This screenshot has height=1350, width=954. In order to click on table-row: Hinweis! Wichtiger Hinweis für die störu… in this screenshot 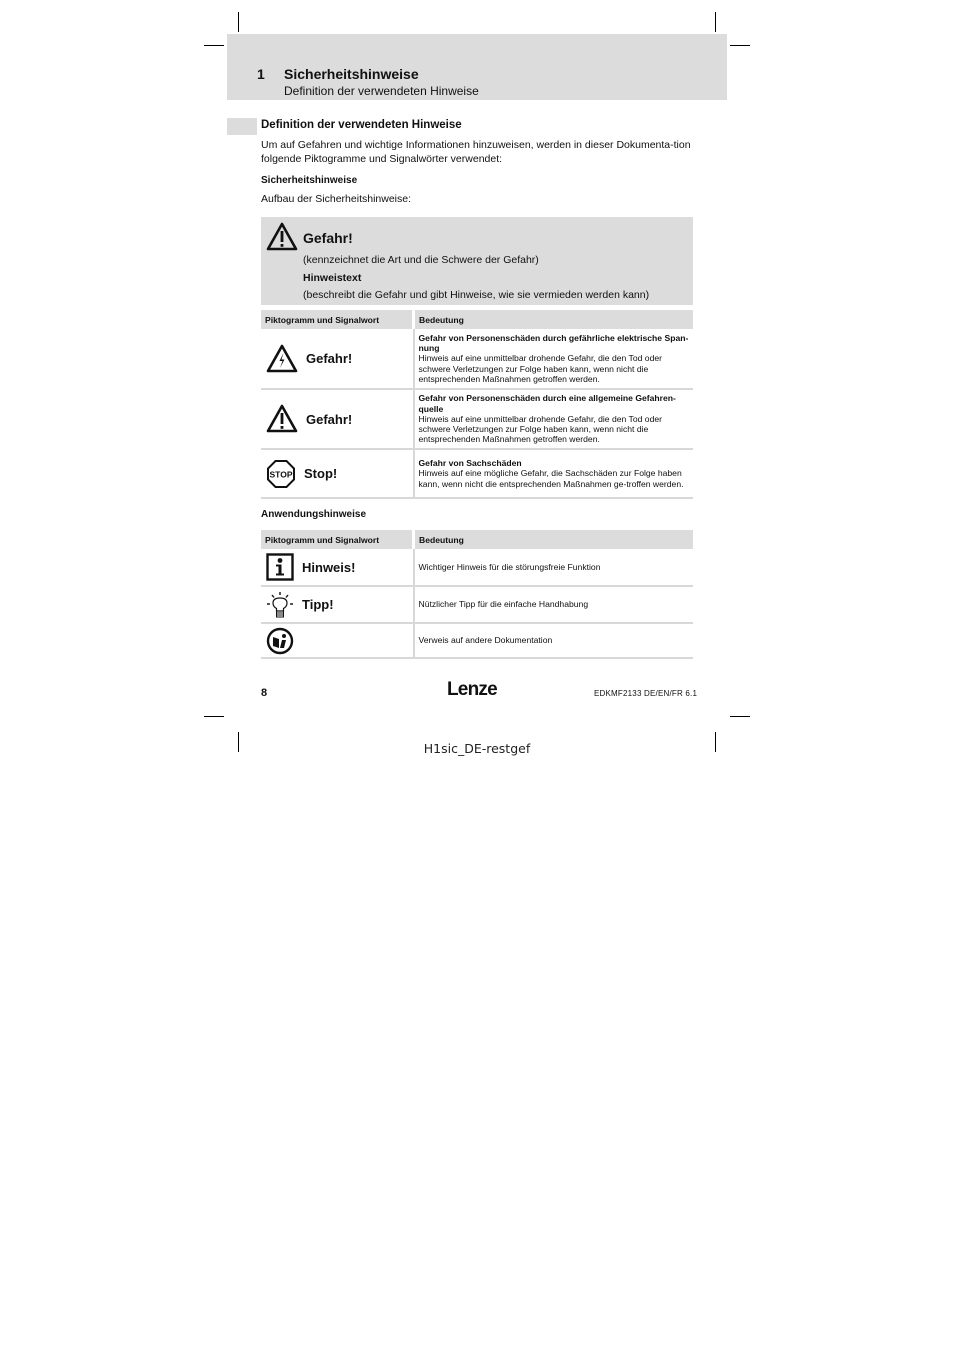, I will do `click(477, 568)`.